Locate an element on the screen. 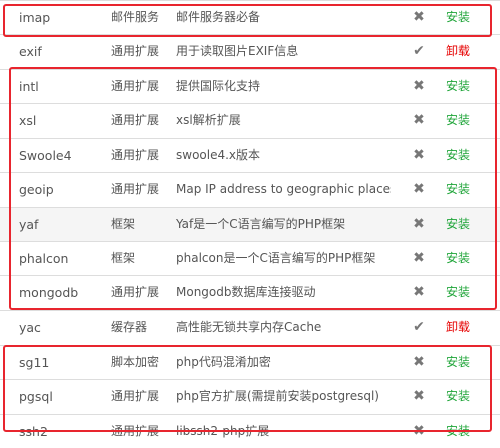  table-row: exif 通用扩展 用于读取图片EXIF信息 卸载 is located at coordinates (250, 51).